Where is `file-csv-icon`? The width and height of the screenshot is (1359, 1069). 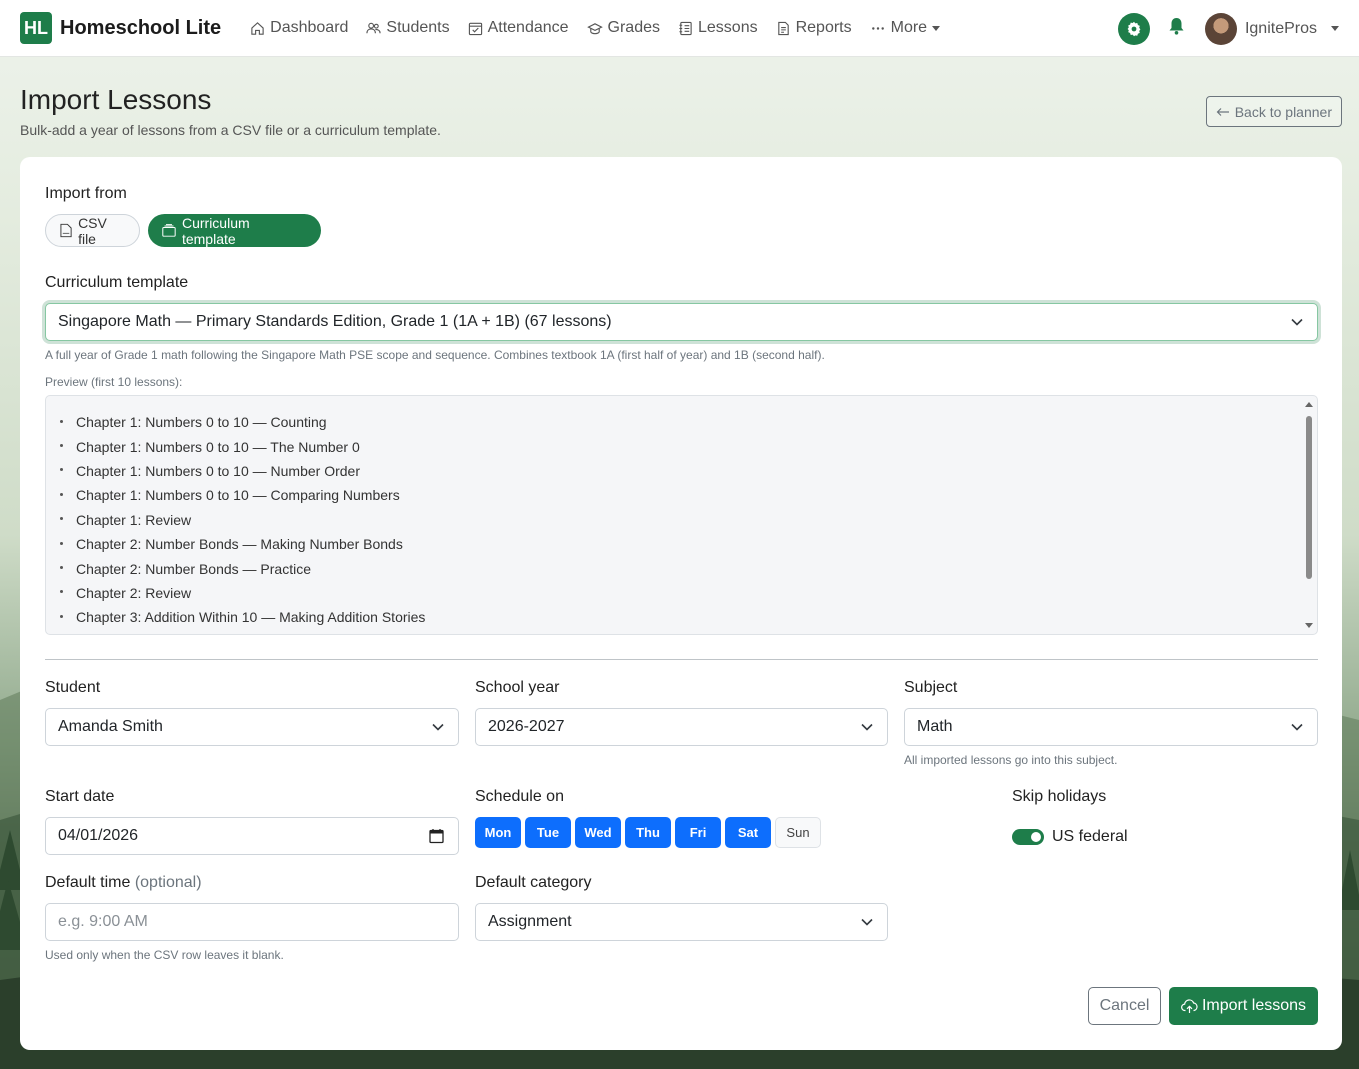 file-csv-icon is located at coordinates (66, 230).